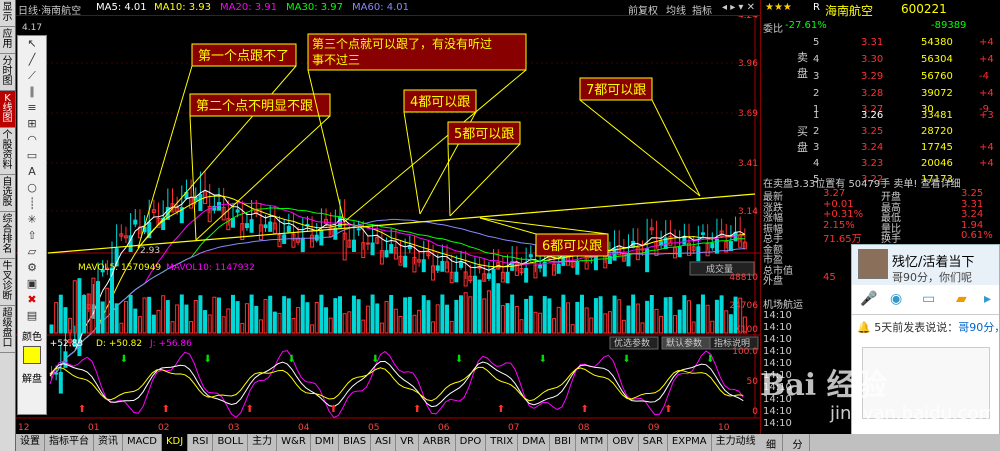 The image size is (1000, 451). Describe the element at coordinates (32, 284) in the screenshot. I see `save-tool-icon: ▣` at that location.